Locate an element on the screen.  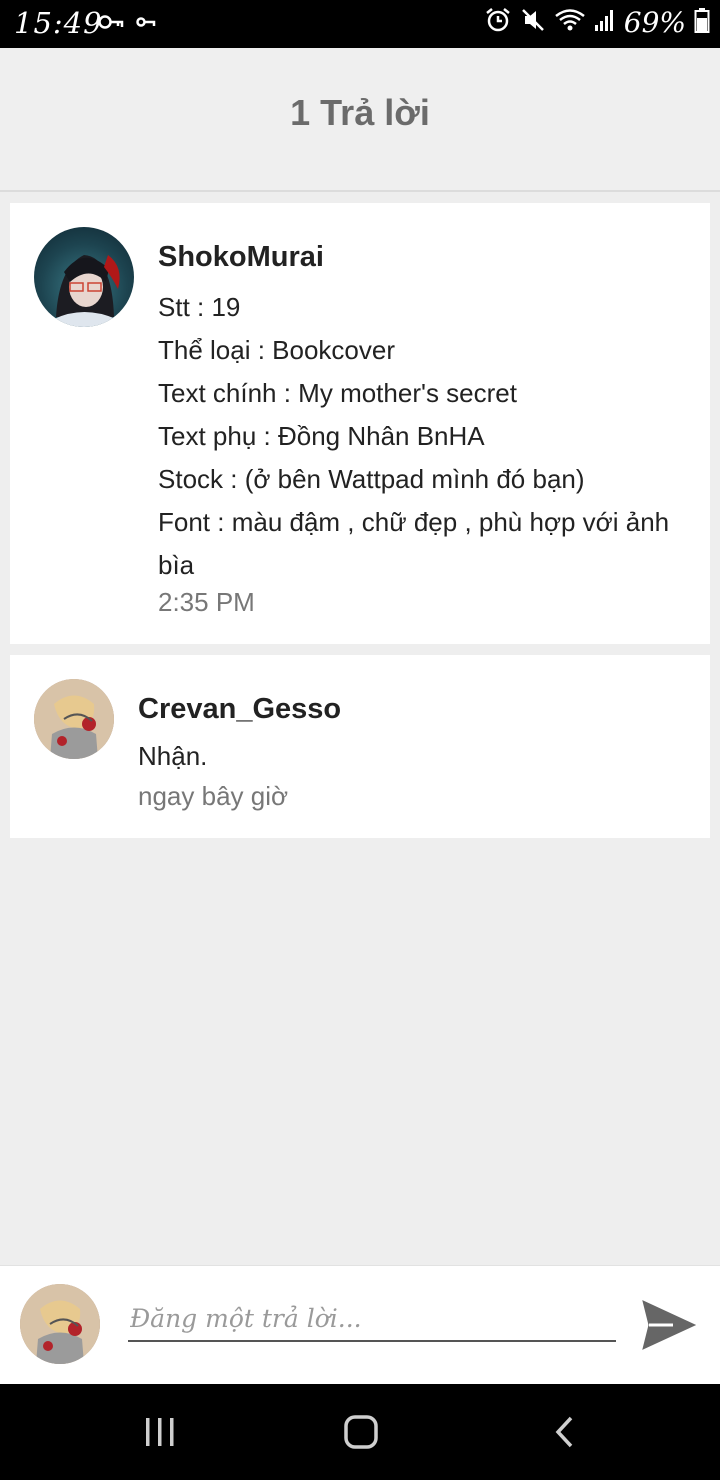
battery-percent: 69% is located at coordinates (654, 22).